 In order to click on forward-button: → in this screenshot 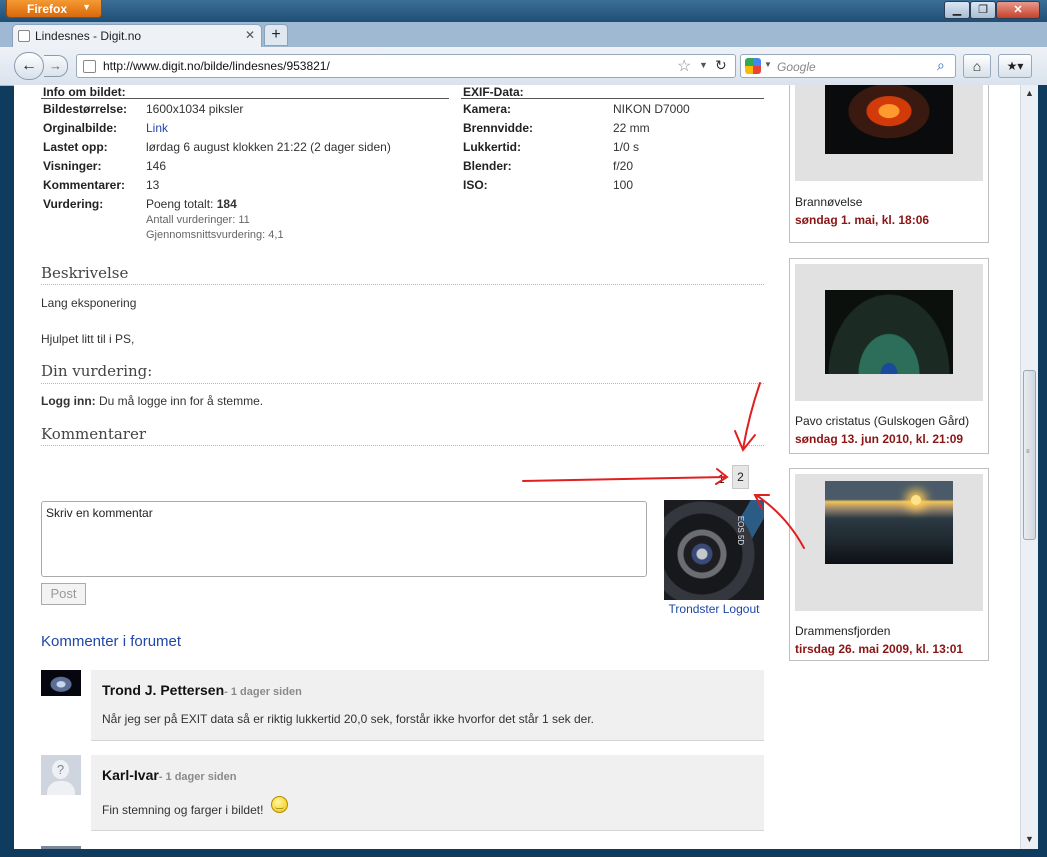, I will do `click(56, 66)`.